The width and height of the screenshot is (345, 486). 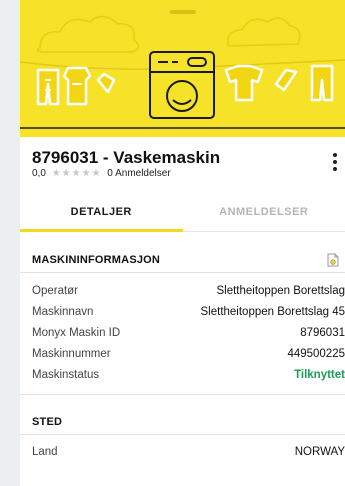 What do you see at coordinates (188, 354) in the screenshot?
I see `info-row-machine-number: Maskinnummer 449500225` at bounding box center [188, 354].